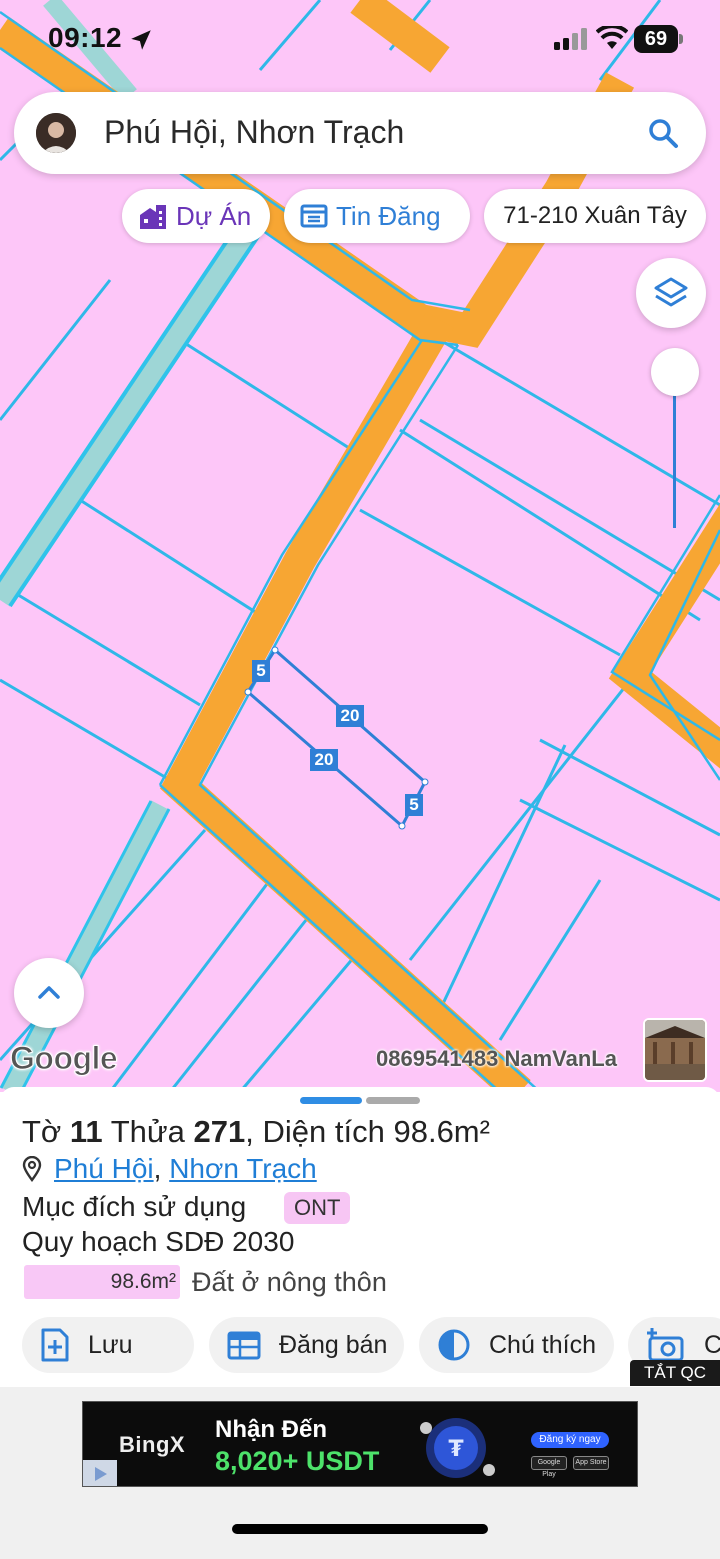 Image resolution: width=720 pixels, height=1559 pixels. What do you see at coordinates (543, 1344) in the screenshot?
I see `action-label: Chú thích` at bounding box center [543, 1344].